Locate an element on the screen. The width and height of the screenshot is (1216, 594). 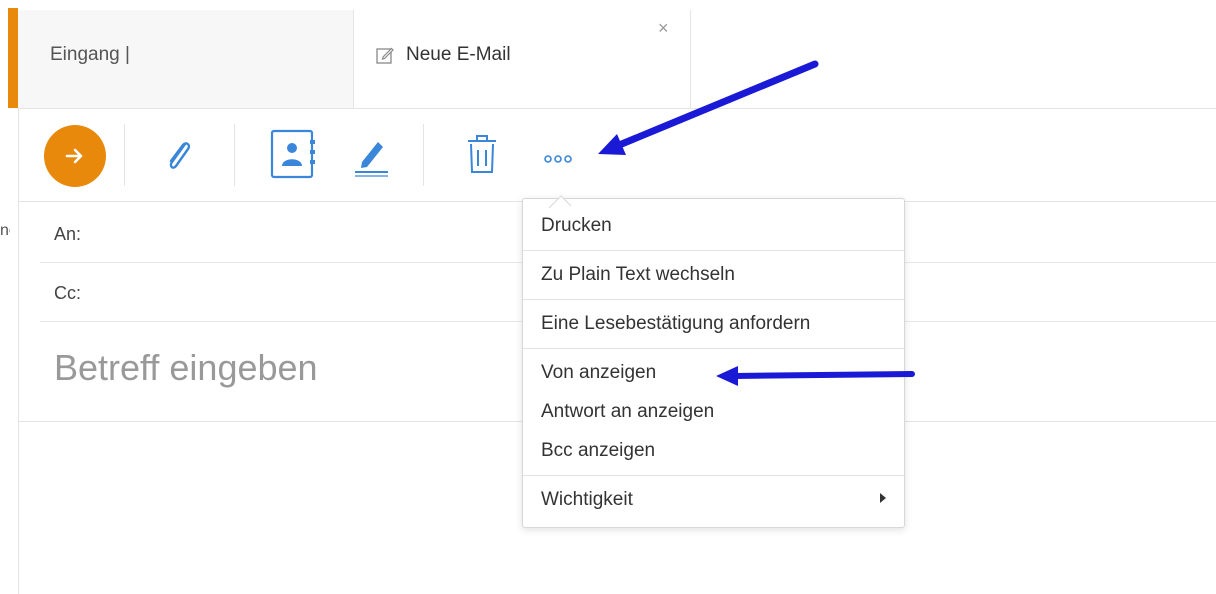
menu-item-plain-text: Zu Plain Text wechseln is located at coordinates (638, 275).